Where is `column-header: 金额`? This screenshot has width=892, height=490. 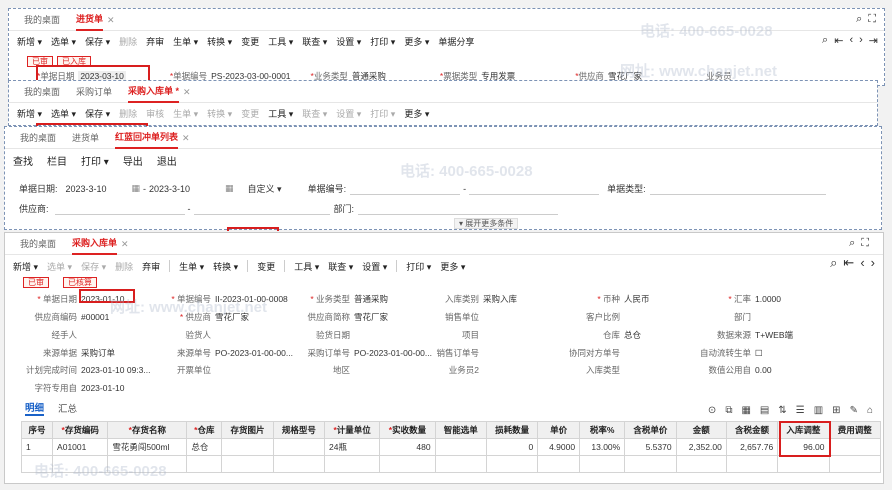
column-header: 金额 is located at coordinates (701, 430).